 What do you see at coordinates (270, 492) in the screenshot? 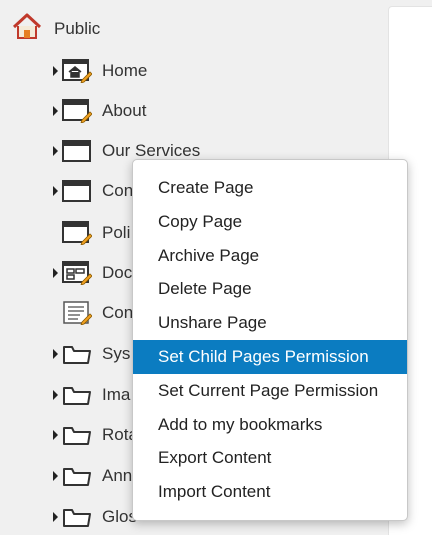
I see `menu-item-import-content: Import Content` at bounding box center [270, 492].